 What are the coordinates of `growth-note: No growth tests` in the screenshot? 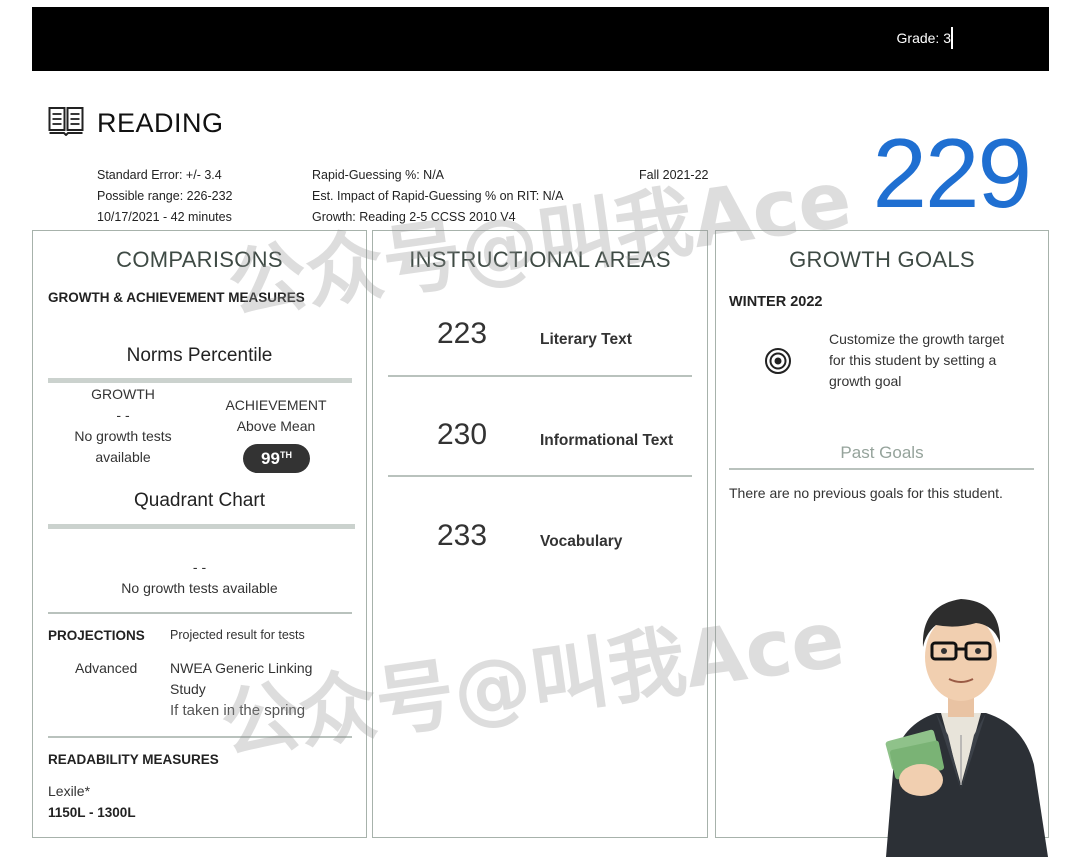 It's located at (123, 436).